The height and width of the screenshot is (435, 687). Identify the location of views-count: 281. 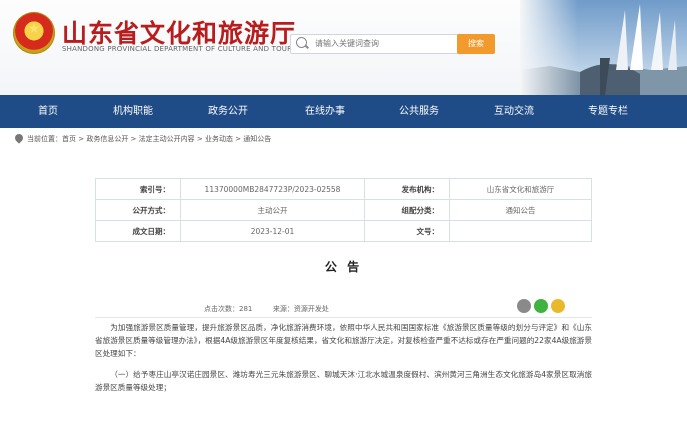
(246, 309).